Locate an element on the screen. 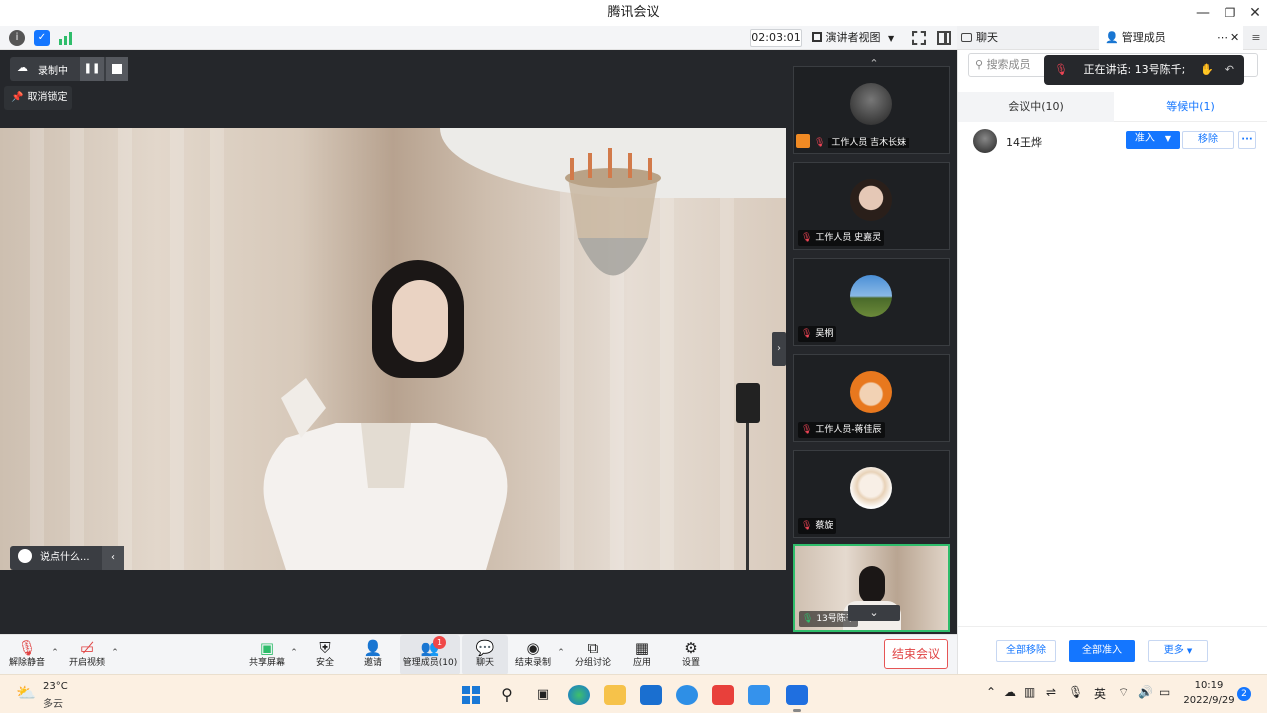 The width and height of the screenshot is (1267, 713). participant-thumbnail: 🎙 工作人员 吉木长妹 is located at coordinates (871, 110).